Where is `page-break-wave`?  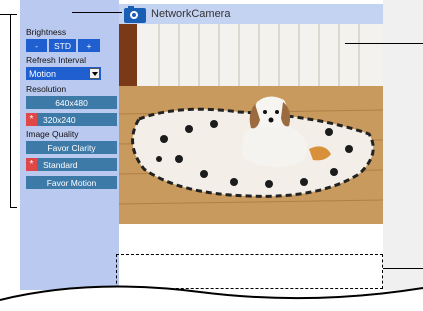
page-break-wave is located at coordinates (211, 298).